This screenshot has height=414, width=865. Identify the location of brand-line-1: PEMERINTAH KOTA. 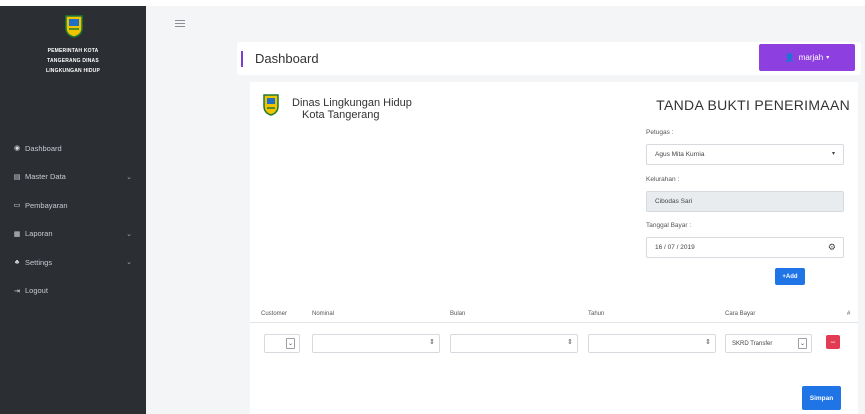
(73, 51).